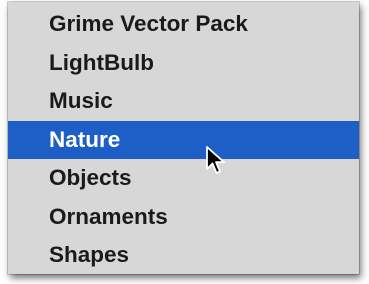 This screenshot has width=369, height=284. I want to click on menu-item-objects: Objects, so click(183, 178).